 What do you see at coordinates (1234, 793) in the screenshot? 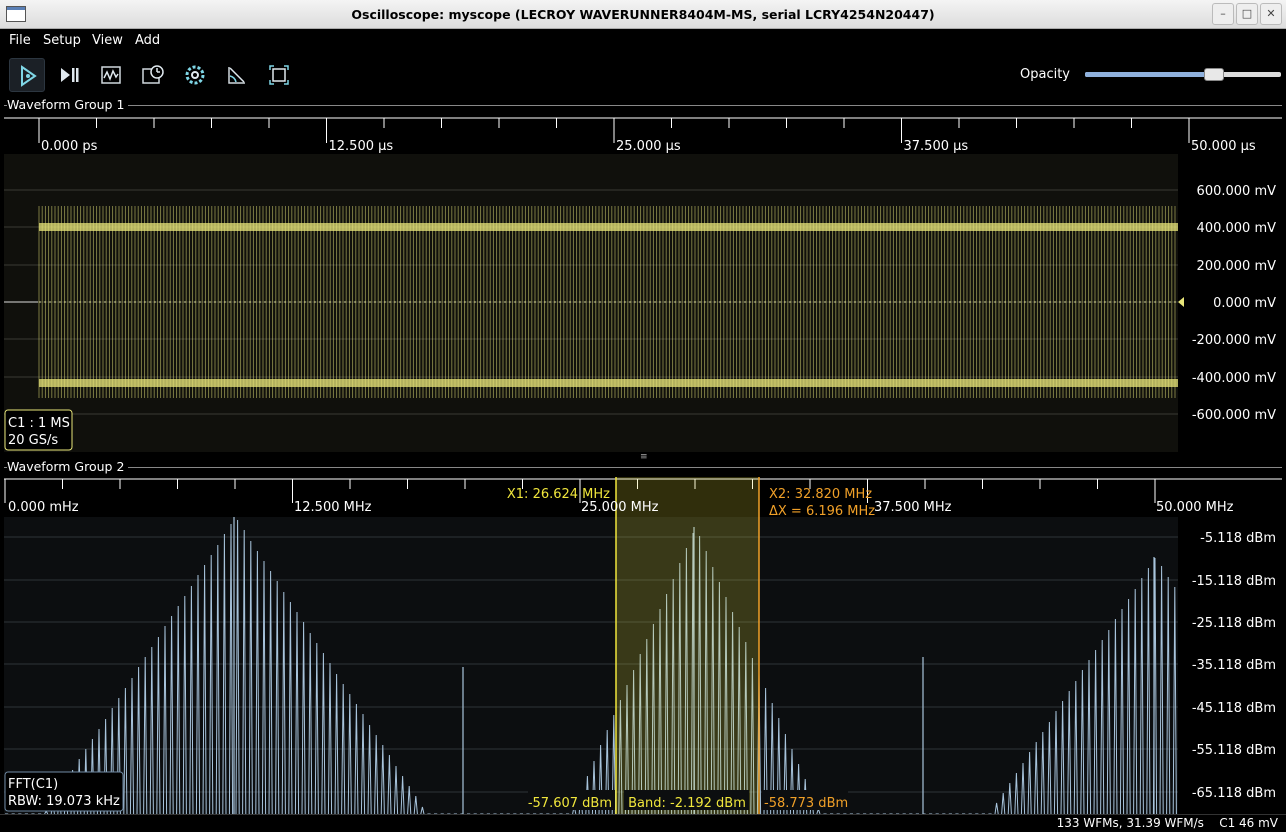
I see `db-tick-label: -65.118 dBm` at bounding box center [1234, 793].